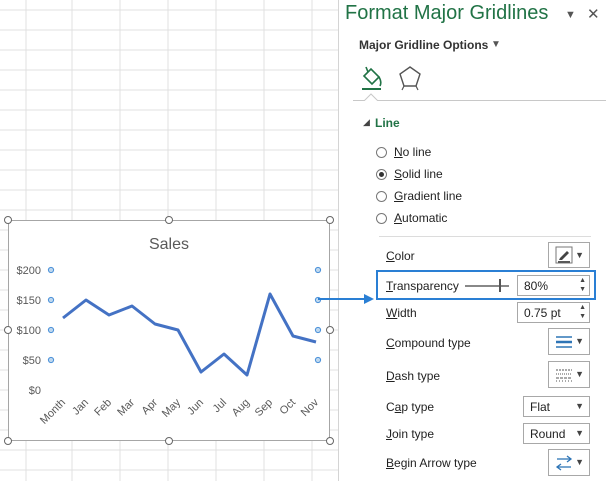 The width and height of the screenshot is (608, 481). Describe the element at coordinates (126, 407) in the screenshot. I see `x-tick-label: Mar` at that location.